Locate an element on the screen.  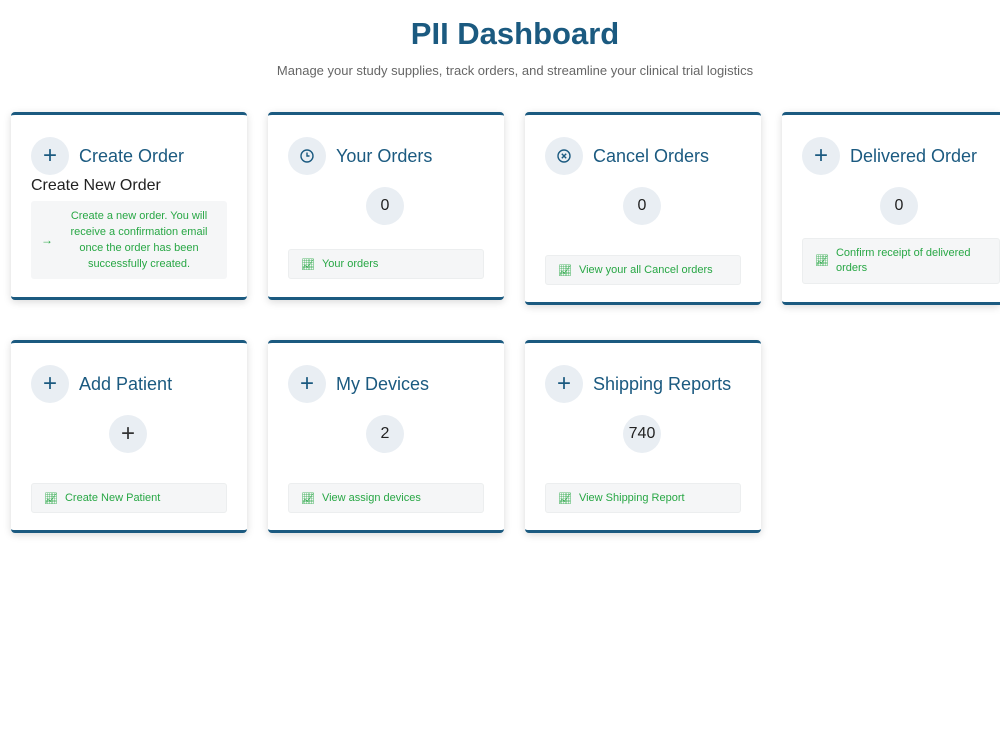
view-assign-devices-link: 📈︎ View assign devices is located at coordinates (386, 498).